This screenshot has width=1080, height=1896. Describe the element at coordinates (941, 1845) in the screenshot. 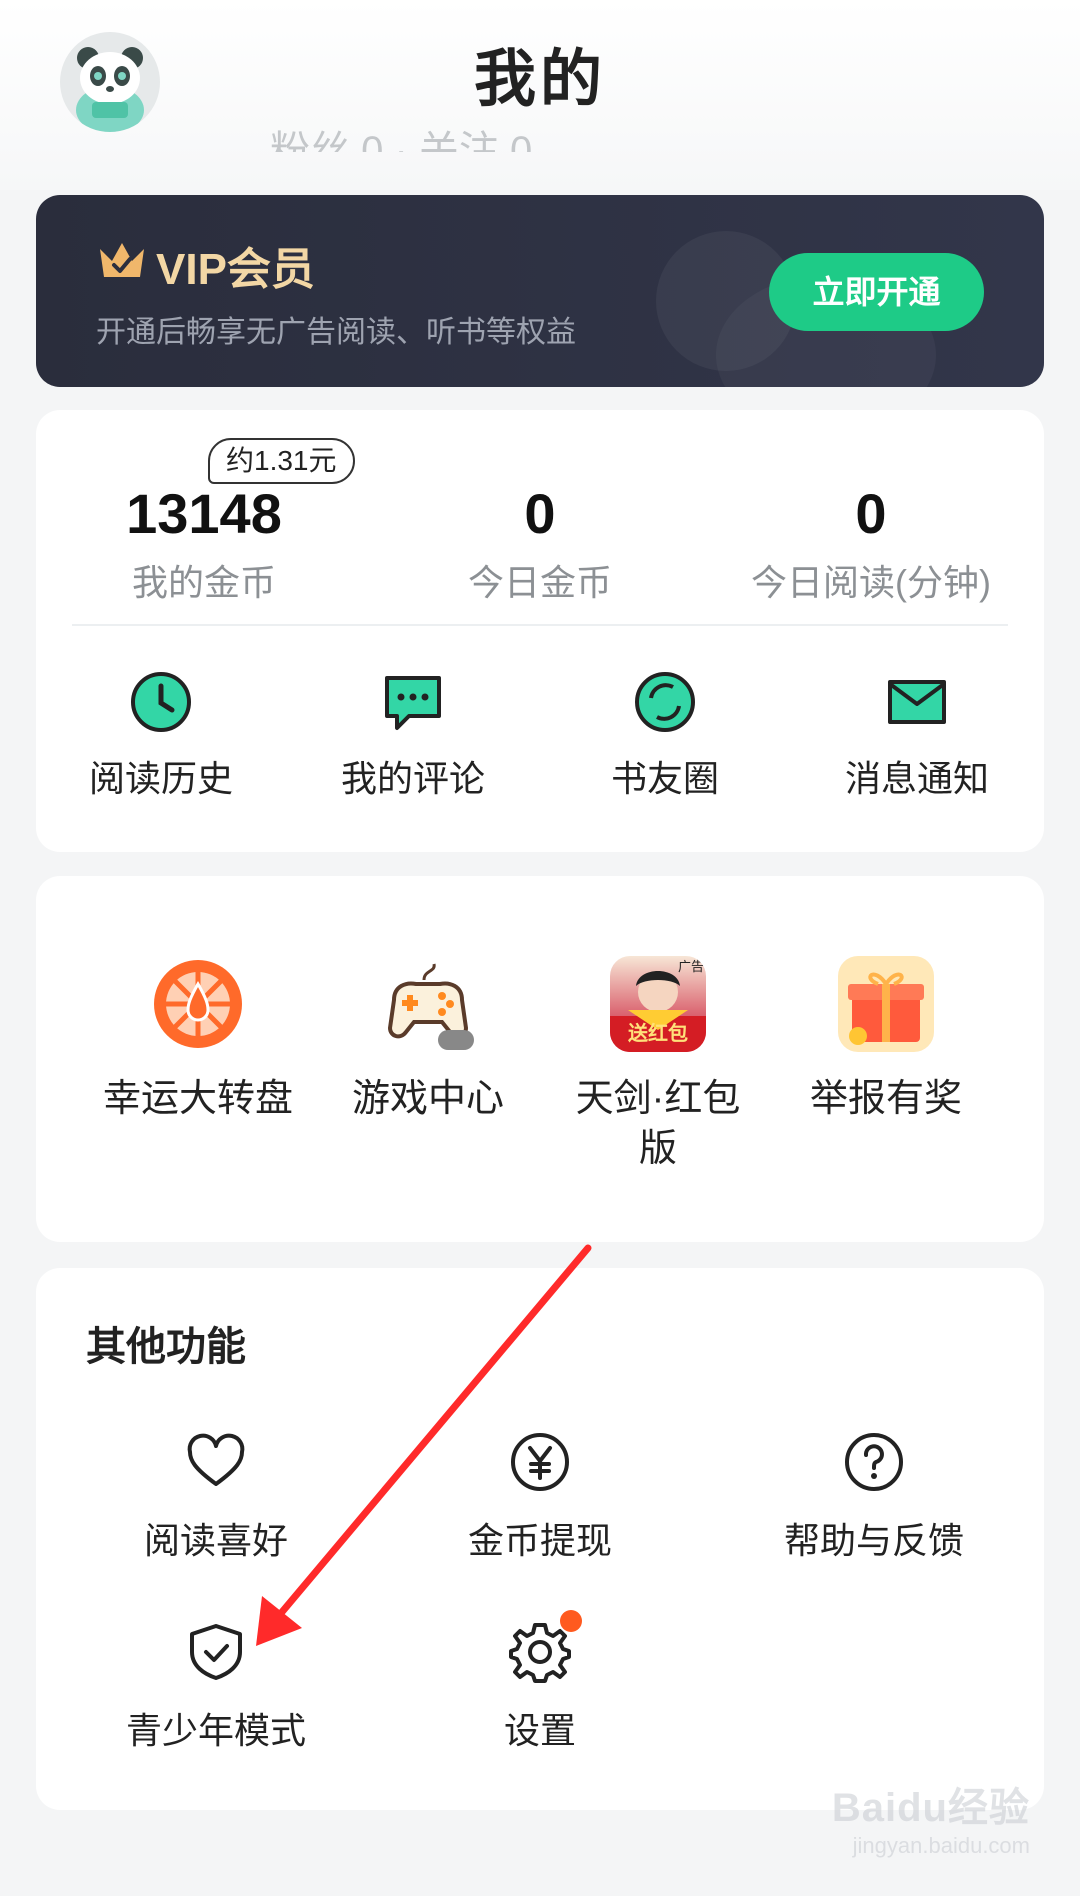

I see `watermark-url: jingyan.baidu.com` at that location.